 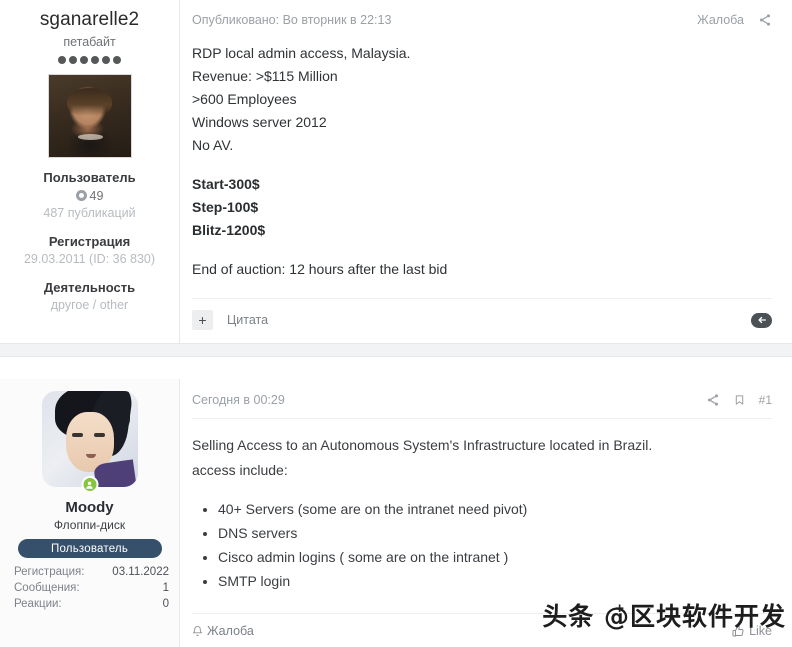 What do you see at coordinates (720, 20) in the screenshot?
I see `report-link: Жалоба` at bounding box center [720, 20].